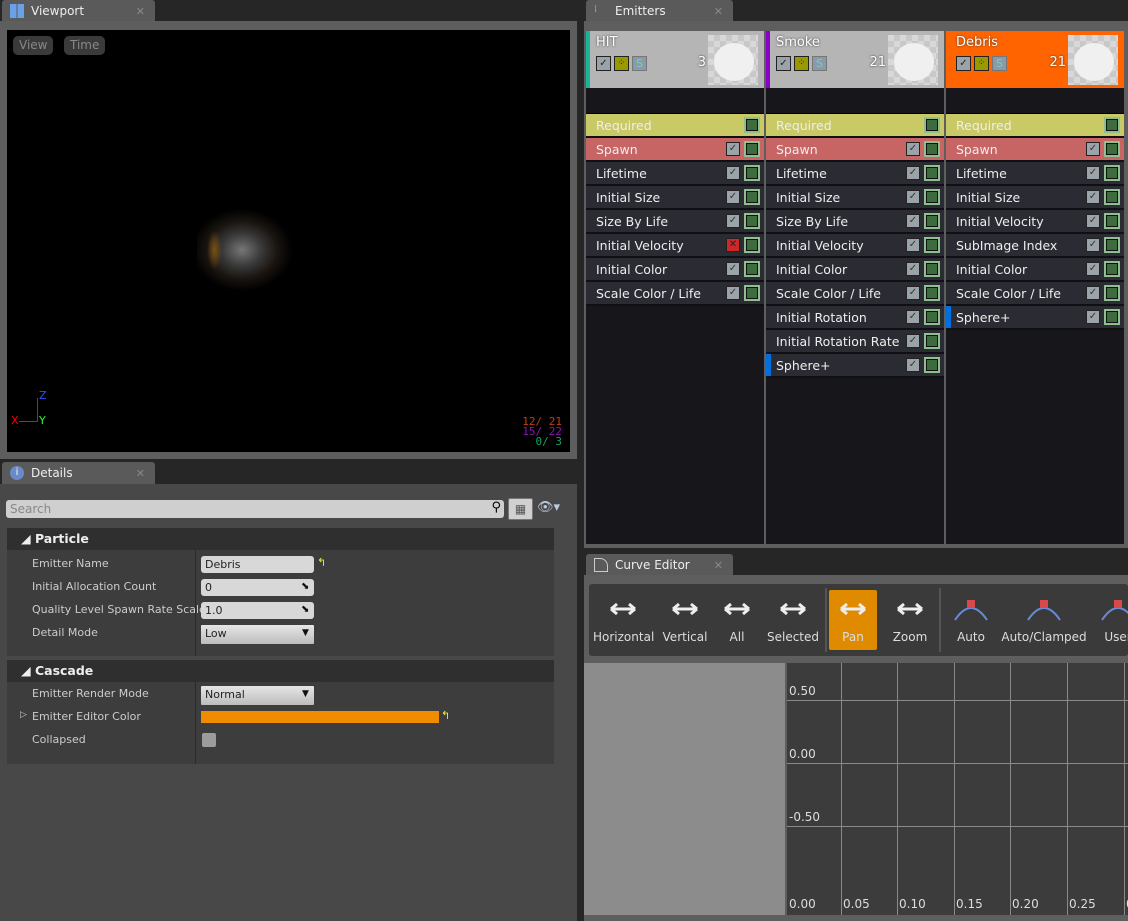 This screenshot has width=1128, height=921. I want to click on spin-drag-icon: ⬊, so click(305, 609).